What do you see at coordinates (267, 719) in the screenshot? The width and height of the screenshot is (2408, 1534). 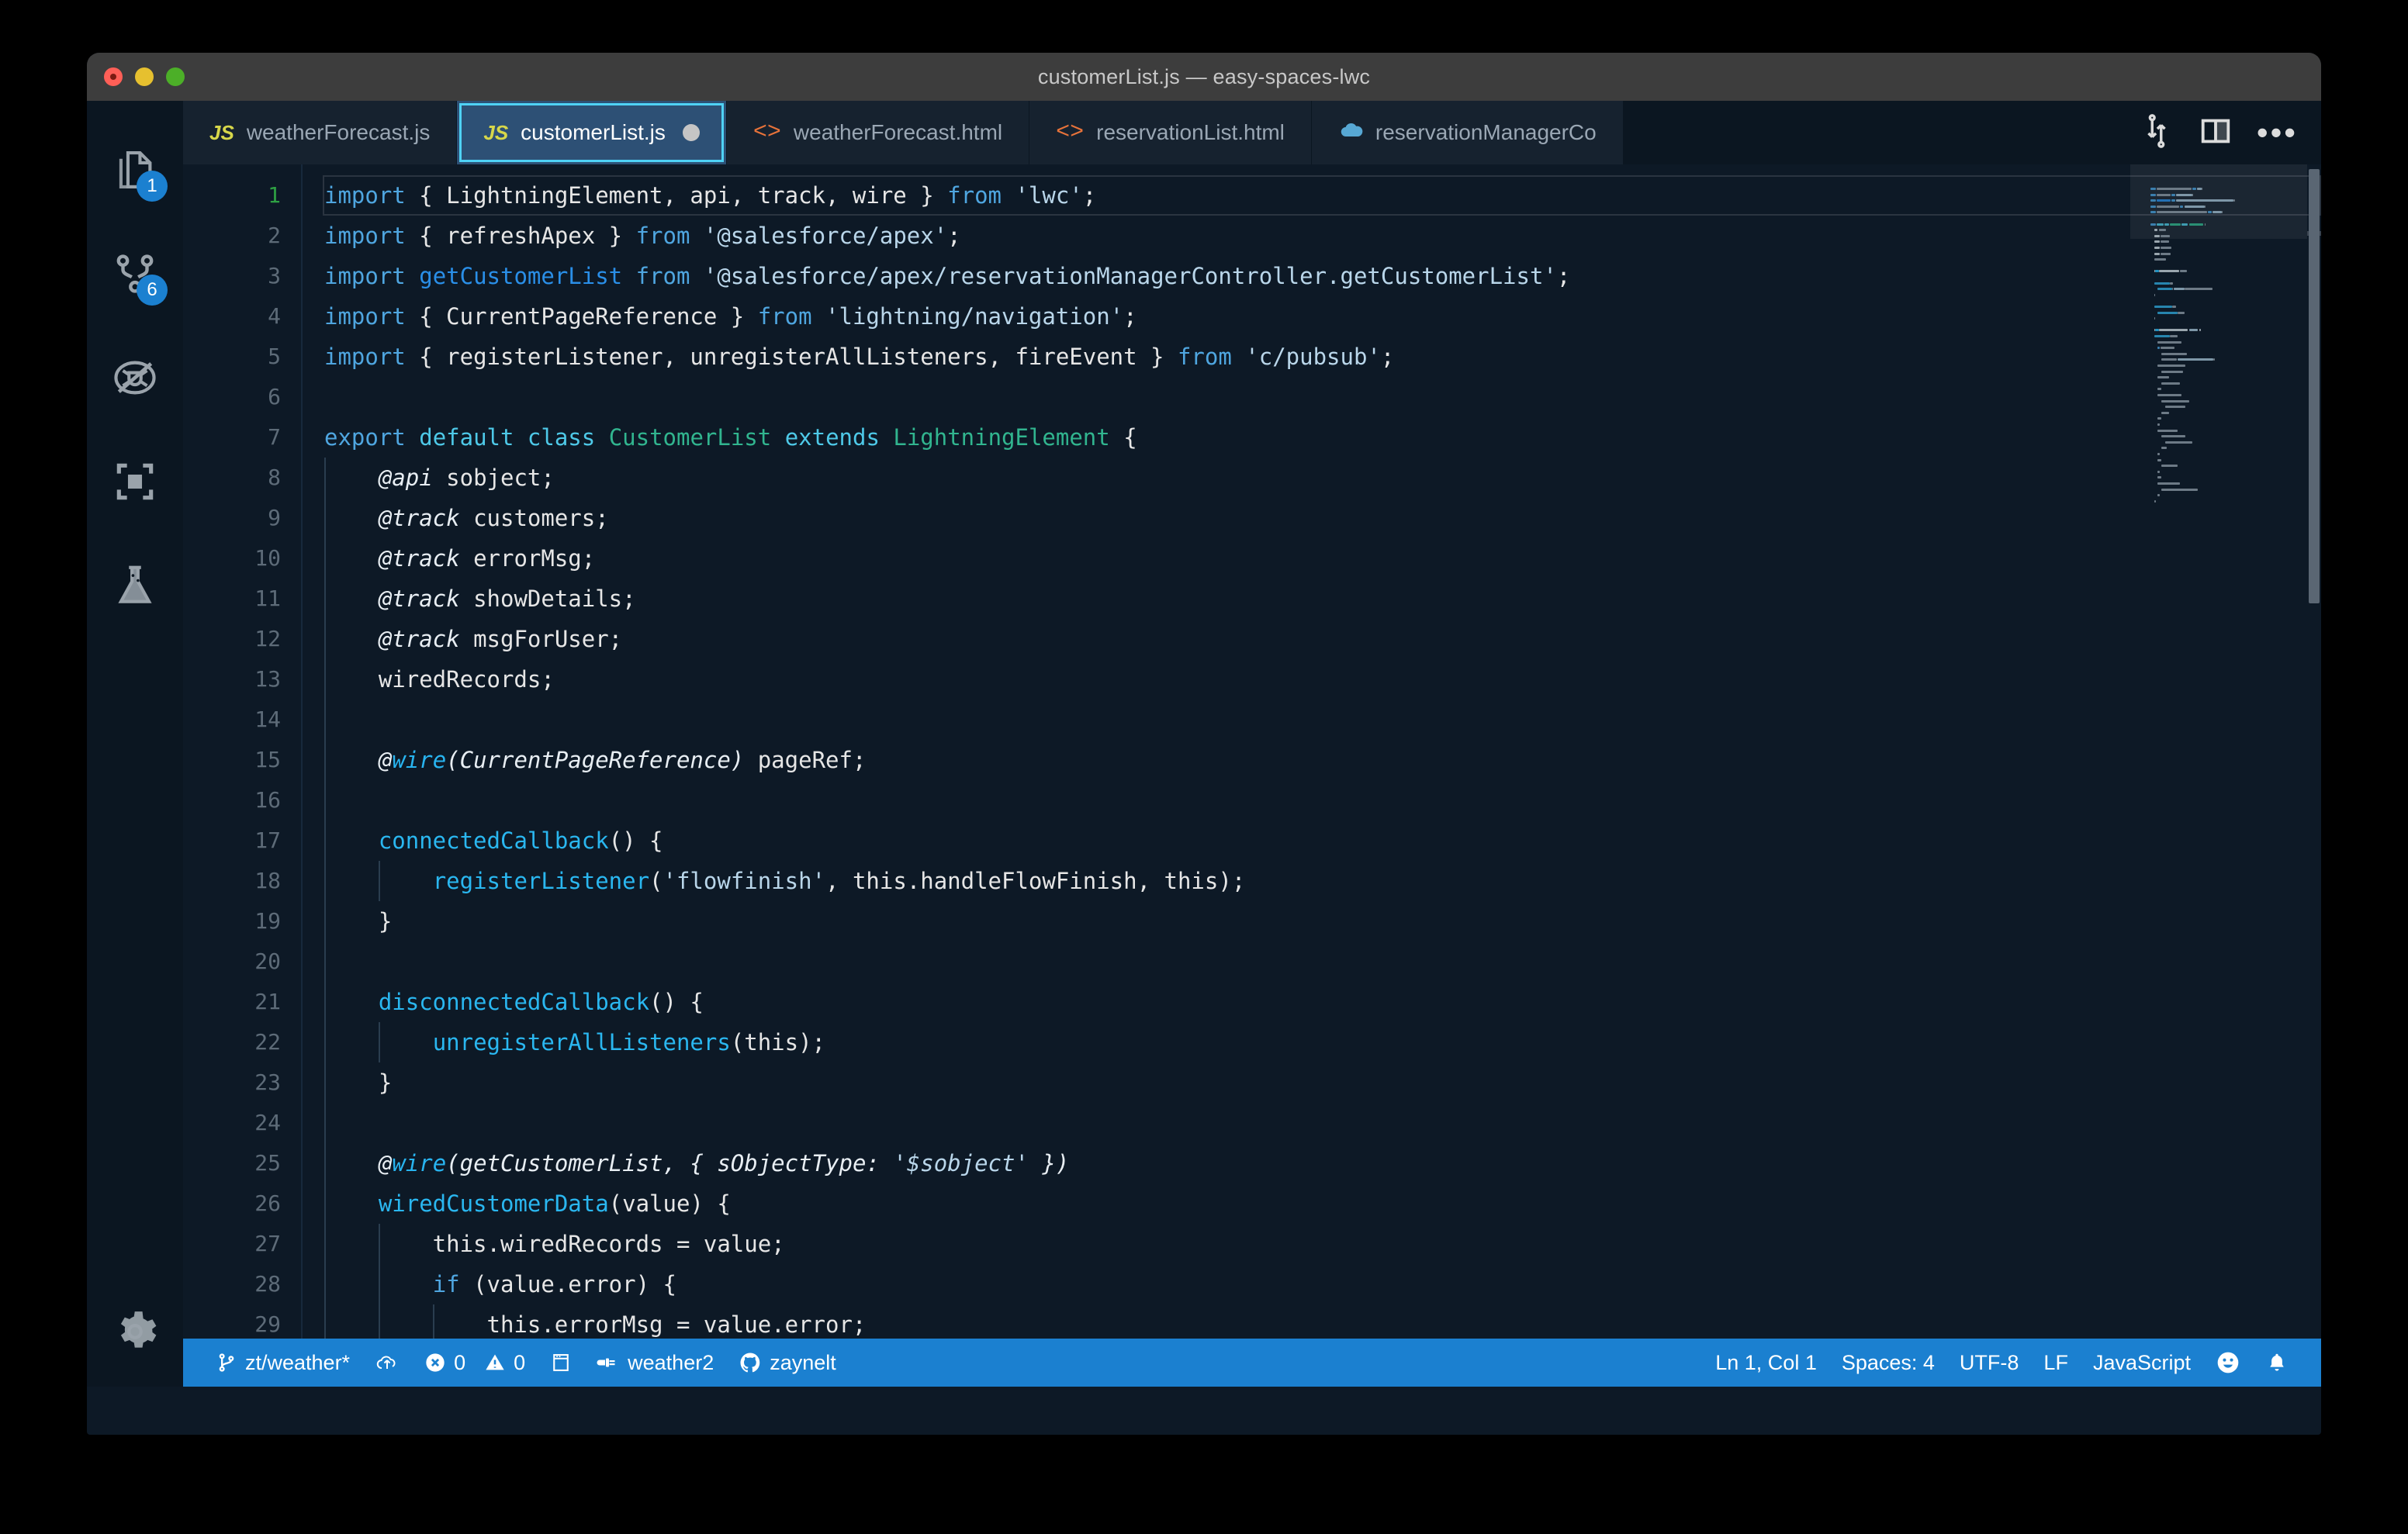 I see `line-number: 14` at bounding box center [267, 719].